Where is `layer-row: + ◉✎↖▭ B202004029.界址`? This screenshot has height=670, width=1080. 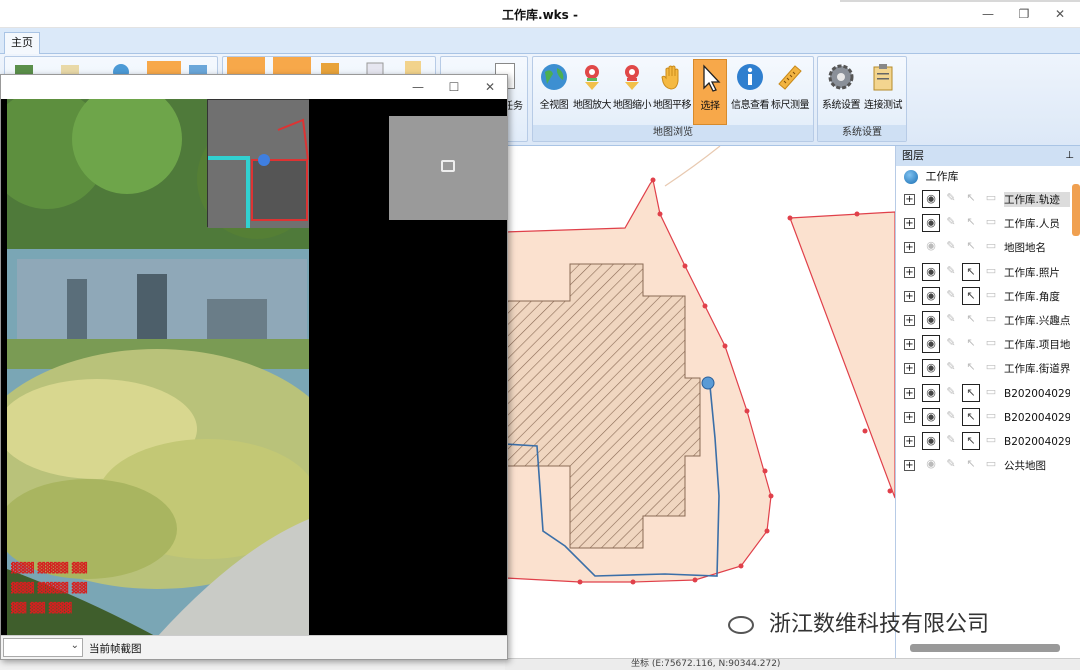
layer-row: + ◉✎↖▭ B202004029.界址 is located at coordinates (983, 418).